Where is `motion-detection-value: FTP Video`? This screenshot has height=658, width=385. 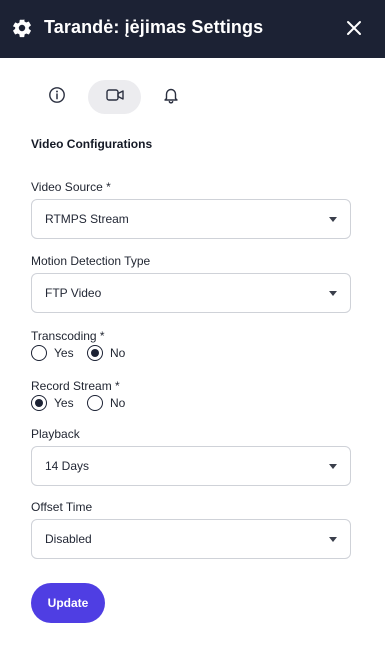
motion-detection-value: FTP Video is located at coordinates (73, 293).